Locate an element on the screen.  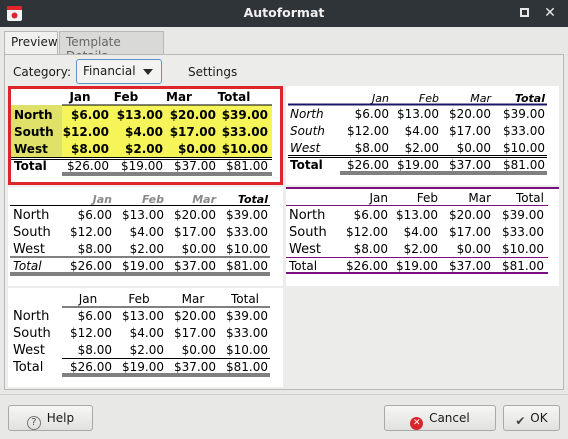
ok-button: ✔ OK is located at coordinates (531, 418).